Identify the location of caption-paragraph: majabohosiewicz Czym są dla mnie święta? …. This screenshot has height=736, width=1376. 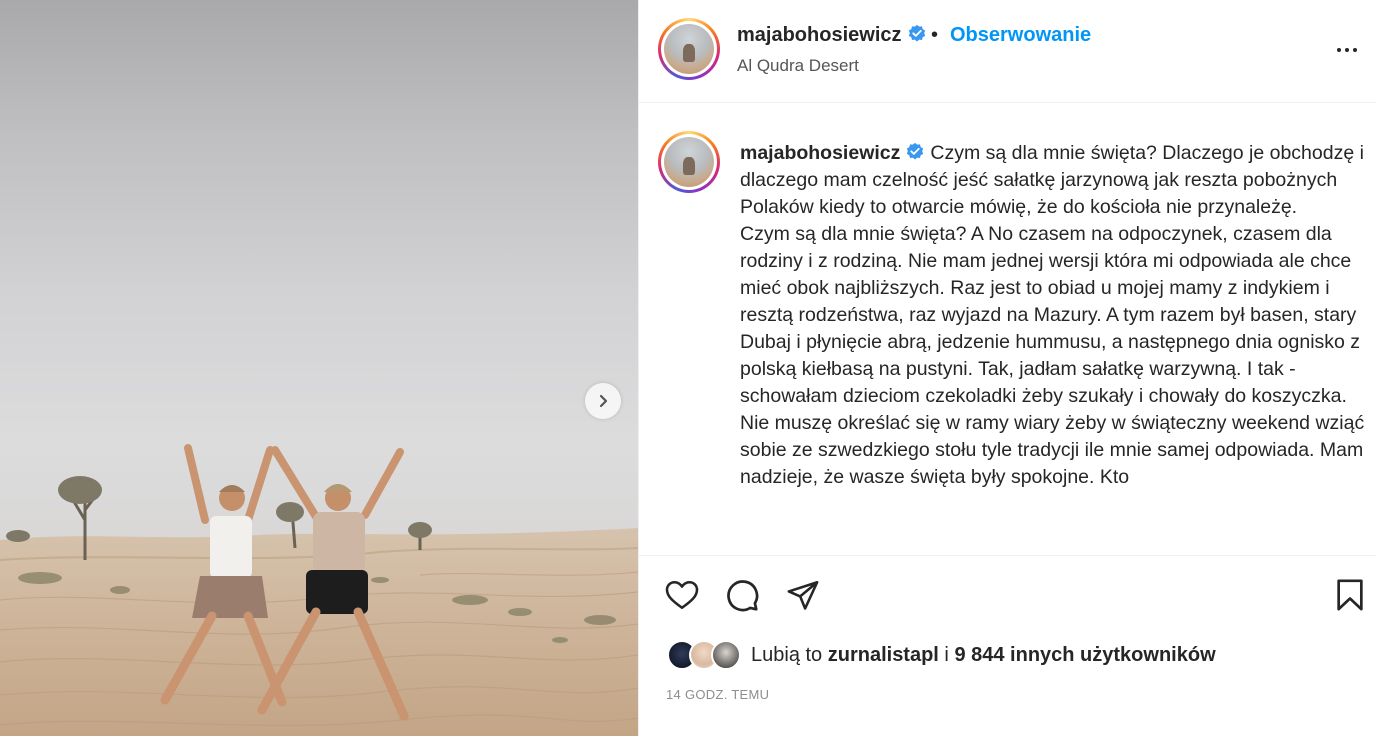
(1053, 180).